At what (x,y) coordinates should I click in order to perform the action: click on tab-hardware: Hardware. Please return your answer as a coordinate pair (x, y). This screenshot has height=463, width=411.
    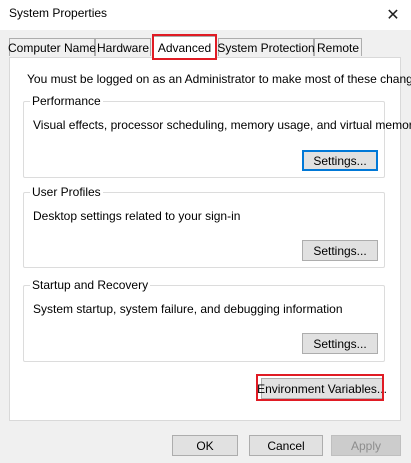
    Looking at the image, I should click on (123, 47).